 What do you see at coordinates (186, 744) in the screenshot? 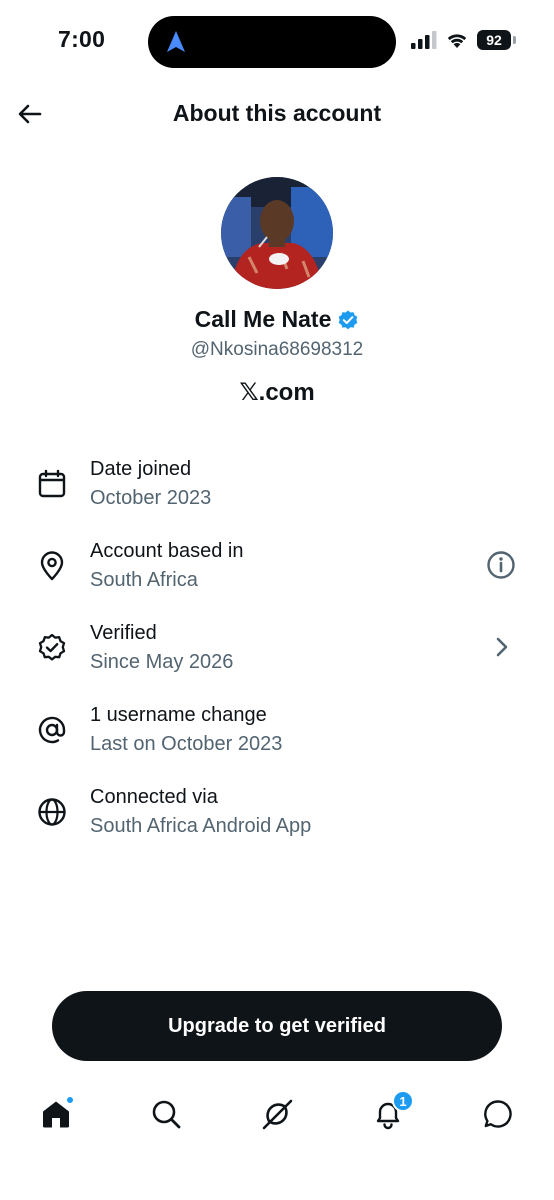
I see `info-subtitle: Last on October 2023` at bounding box center [186, 744].